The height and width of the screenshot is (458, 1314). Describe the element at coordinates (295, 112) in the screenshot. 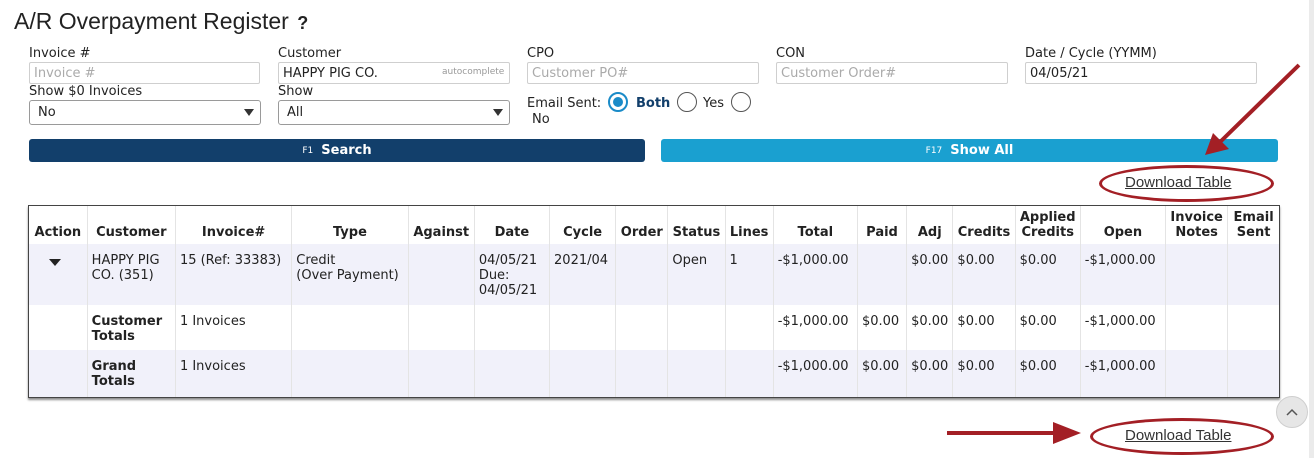

I see `show-selected: All` at that location.